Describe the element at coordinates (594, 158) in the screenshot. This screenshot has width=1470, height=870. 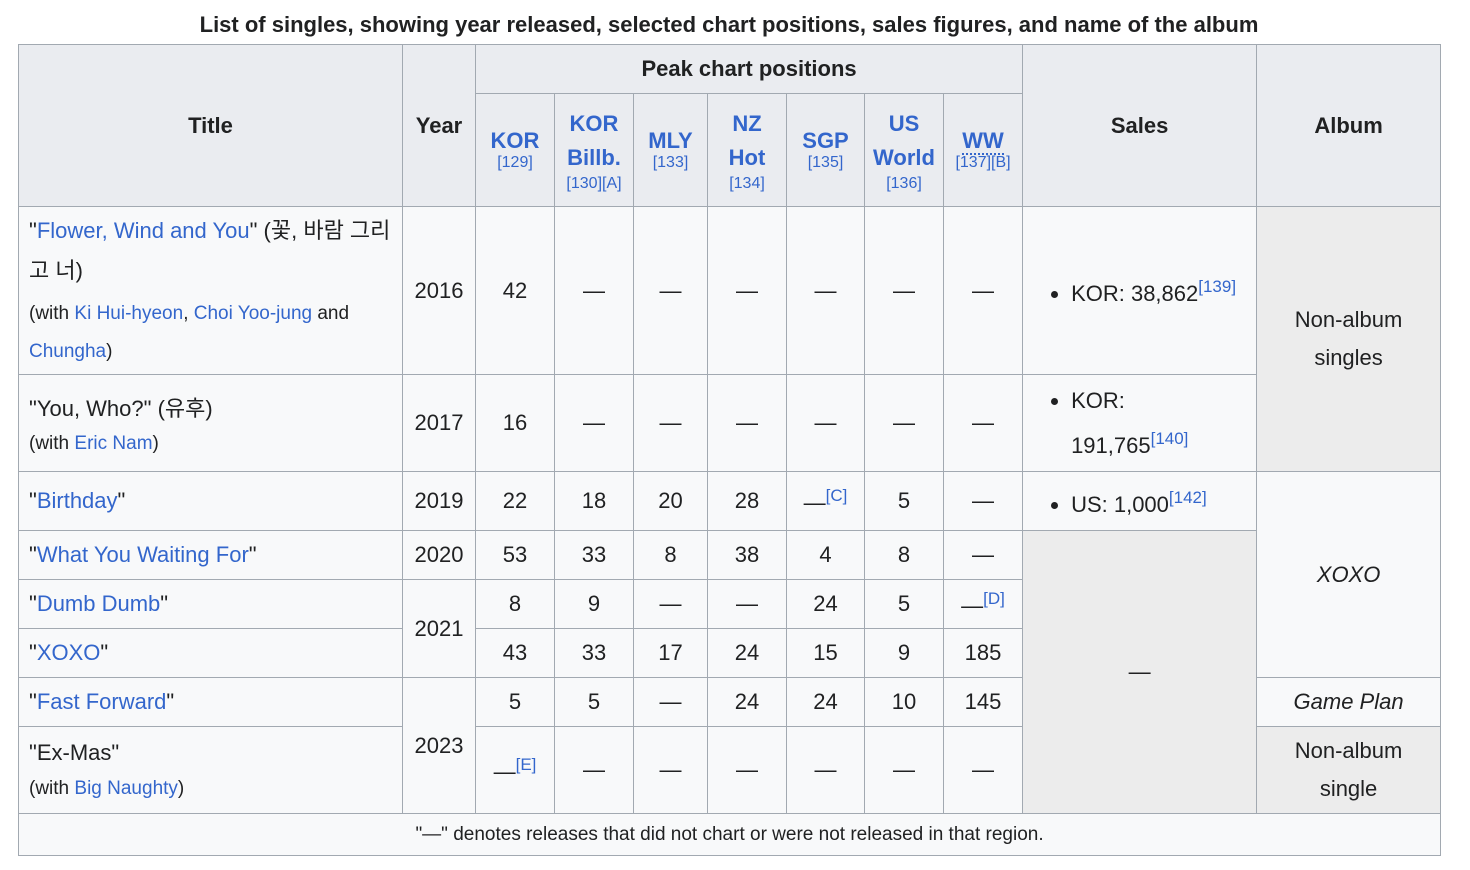
I see `chart-korb-link-2: Billb.` at that location.